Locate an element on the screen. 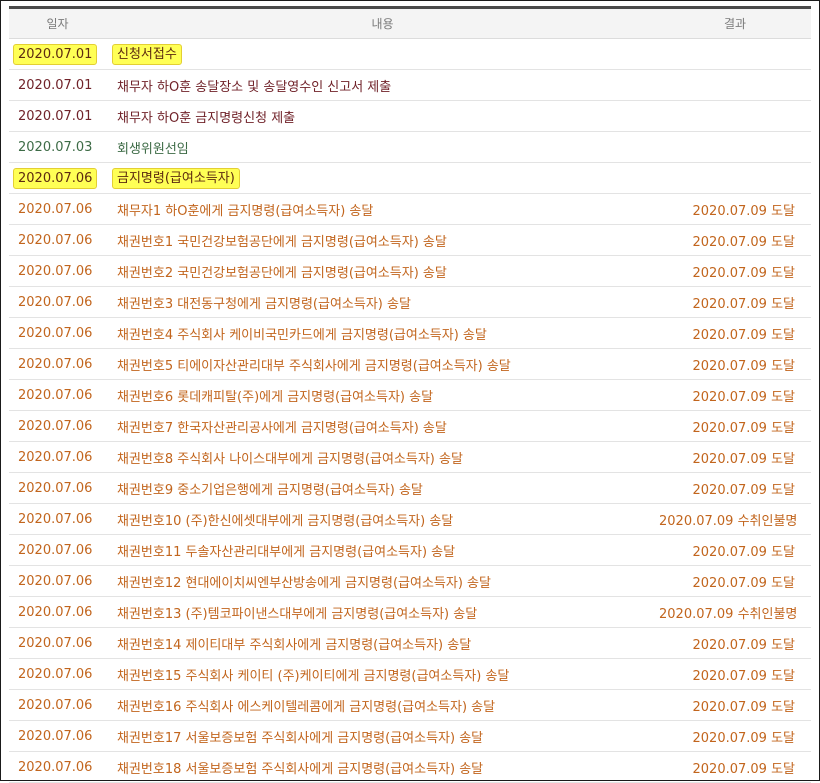  table-row: 2020.07.06 금지명령(급여소득자) is located at coordinates (410, 178).